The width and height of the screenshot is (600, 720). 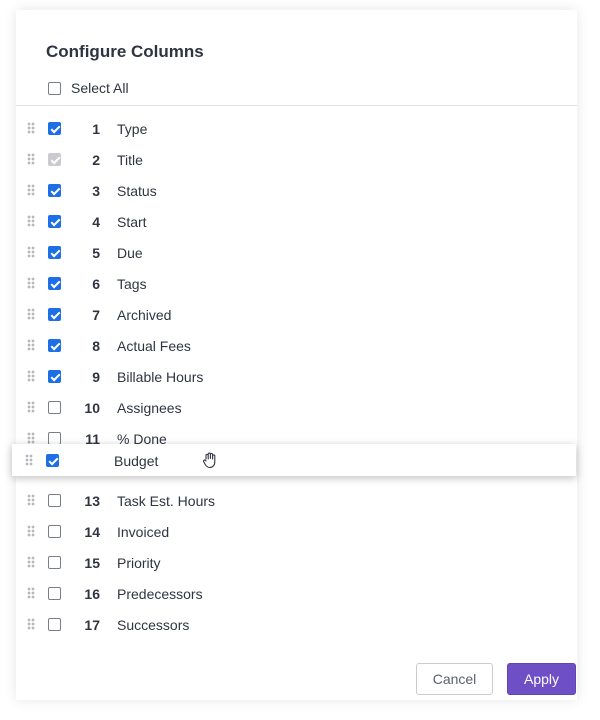 I want to click on cancel-button: Cancel, so click(x=454, y=679).